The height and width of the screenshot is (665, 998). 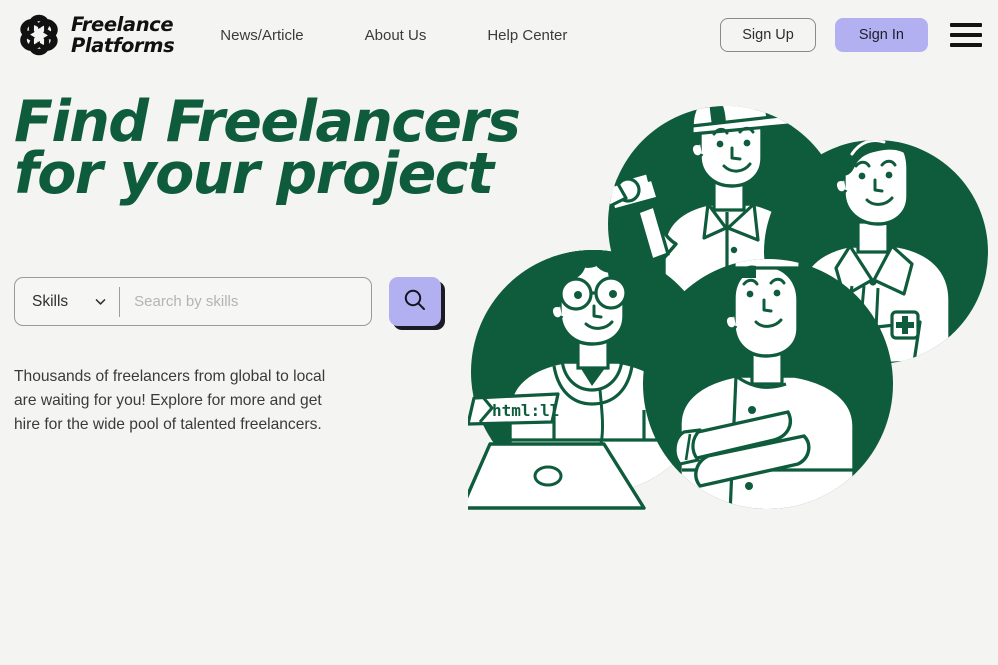 What do you see at coordinates (527, 35) in the screenshot?
I see `nav-link-help-center: Help Center` at bounding box center [527, 35].